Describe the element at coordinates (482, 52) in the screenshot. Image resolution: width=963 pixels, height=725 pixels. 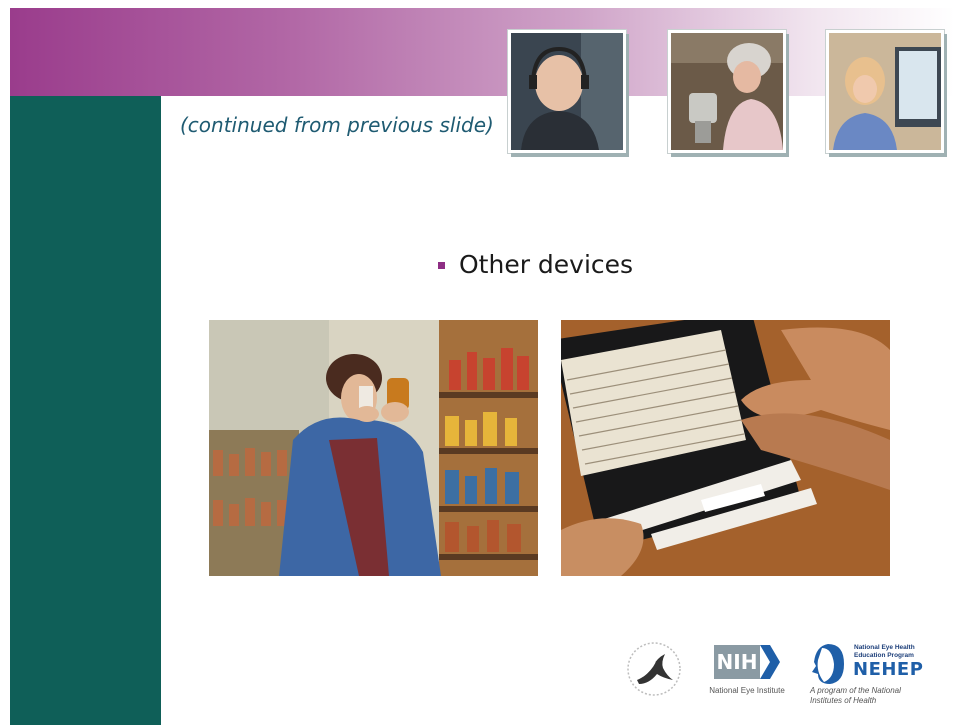
I see `top-gradient-band` at that location.